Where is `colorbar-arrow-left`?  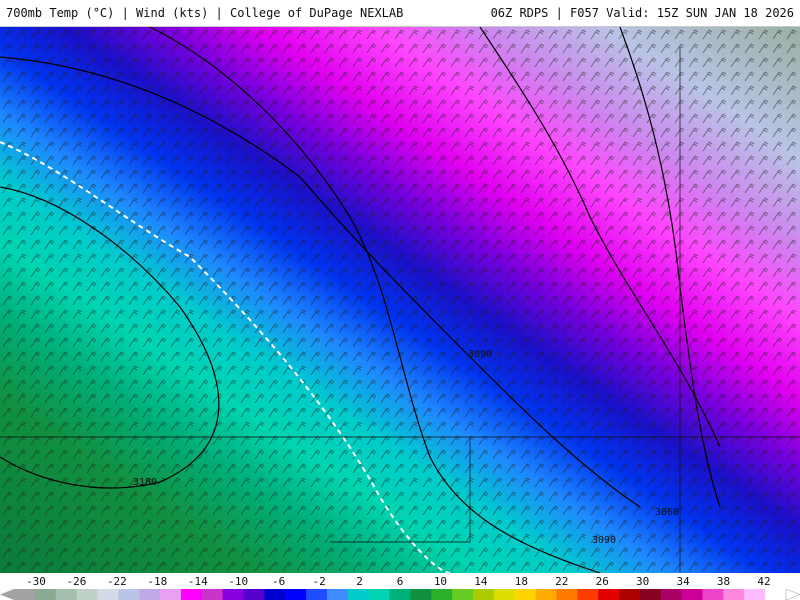 colorbar-arrow-left is located at coordinates (7, 594).